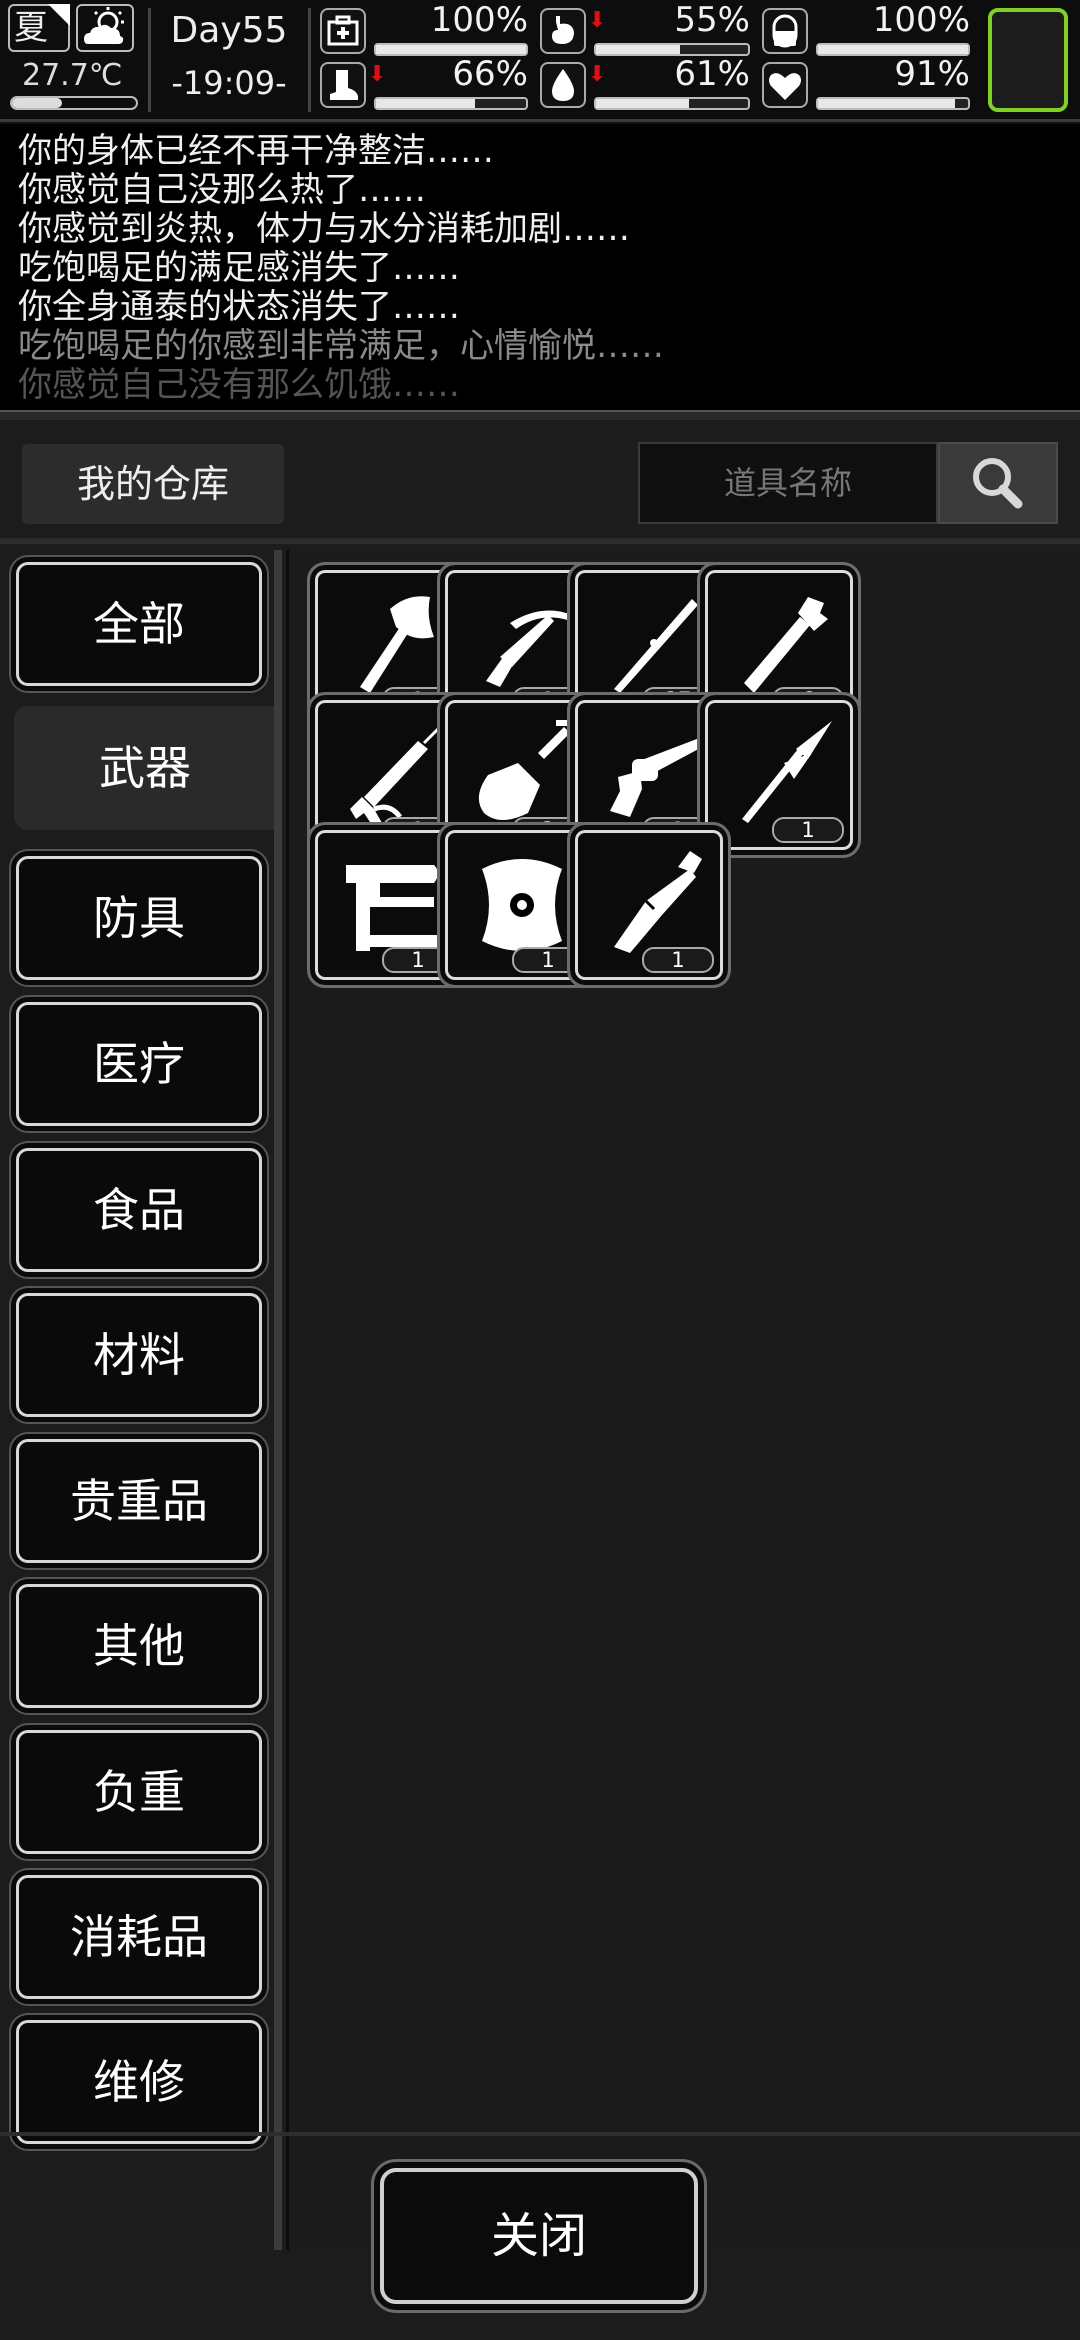 Image resolution: width=1080 pixels, height=2340 pixels. Describe the element at coordinates (278, 1400) in the screenshot. I see `category-scrollbar` at that location.